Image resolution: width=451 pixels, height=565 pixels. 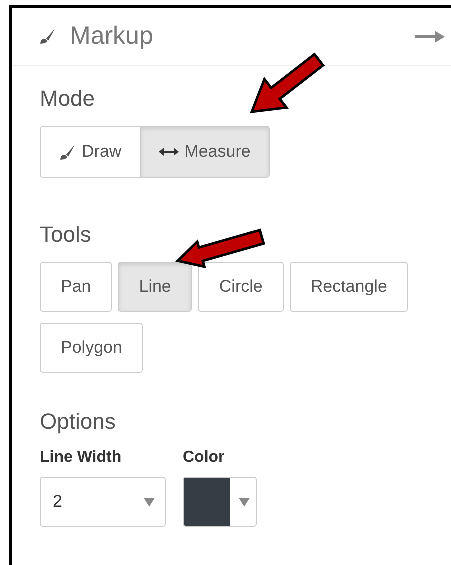 I want to click on tool-button: Polygon, so click(x=92, y=348).